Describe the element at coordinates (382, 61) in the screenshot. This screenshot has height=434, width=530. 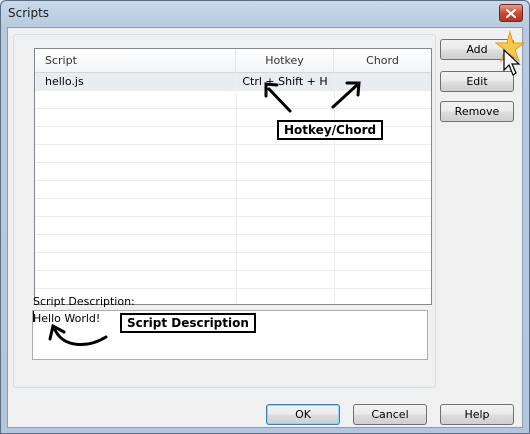
I see `column-header-chord: Chord` at that location.